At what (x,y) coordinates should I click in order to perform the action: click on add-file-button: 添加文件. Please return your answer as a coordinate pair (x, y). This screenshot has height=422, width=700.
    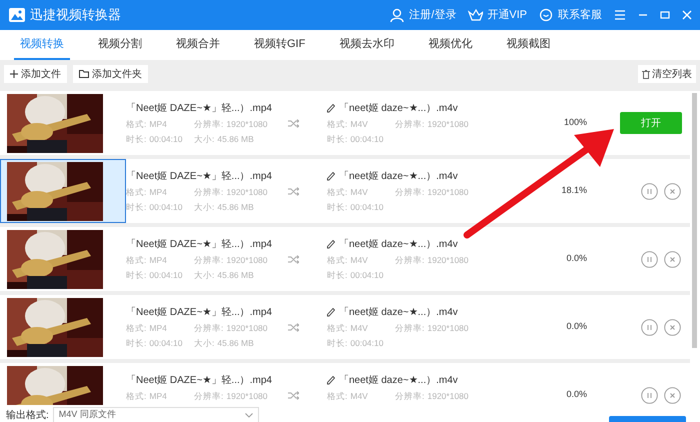
    Looking at the image, I should click on (35, 74).